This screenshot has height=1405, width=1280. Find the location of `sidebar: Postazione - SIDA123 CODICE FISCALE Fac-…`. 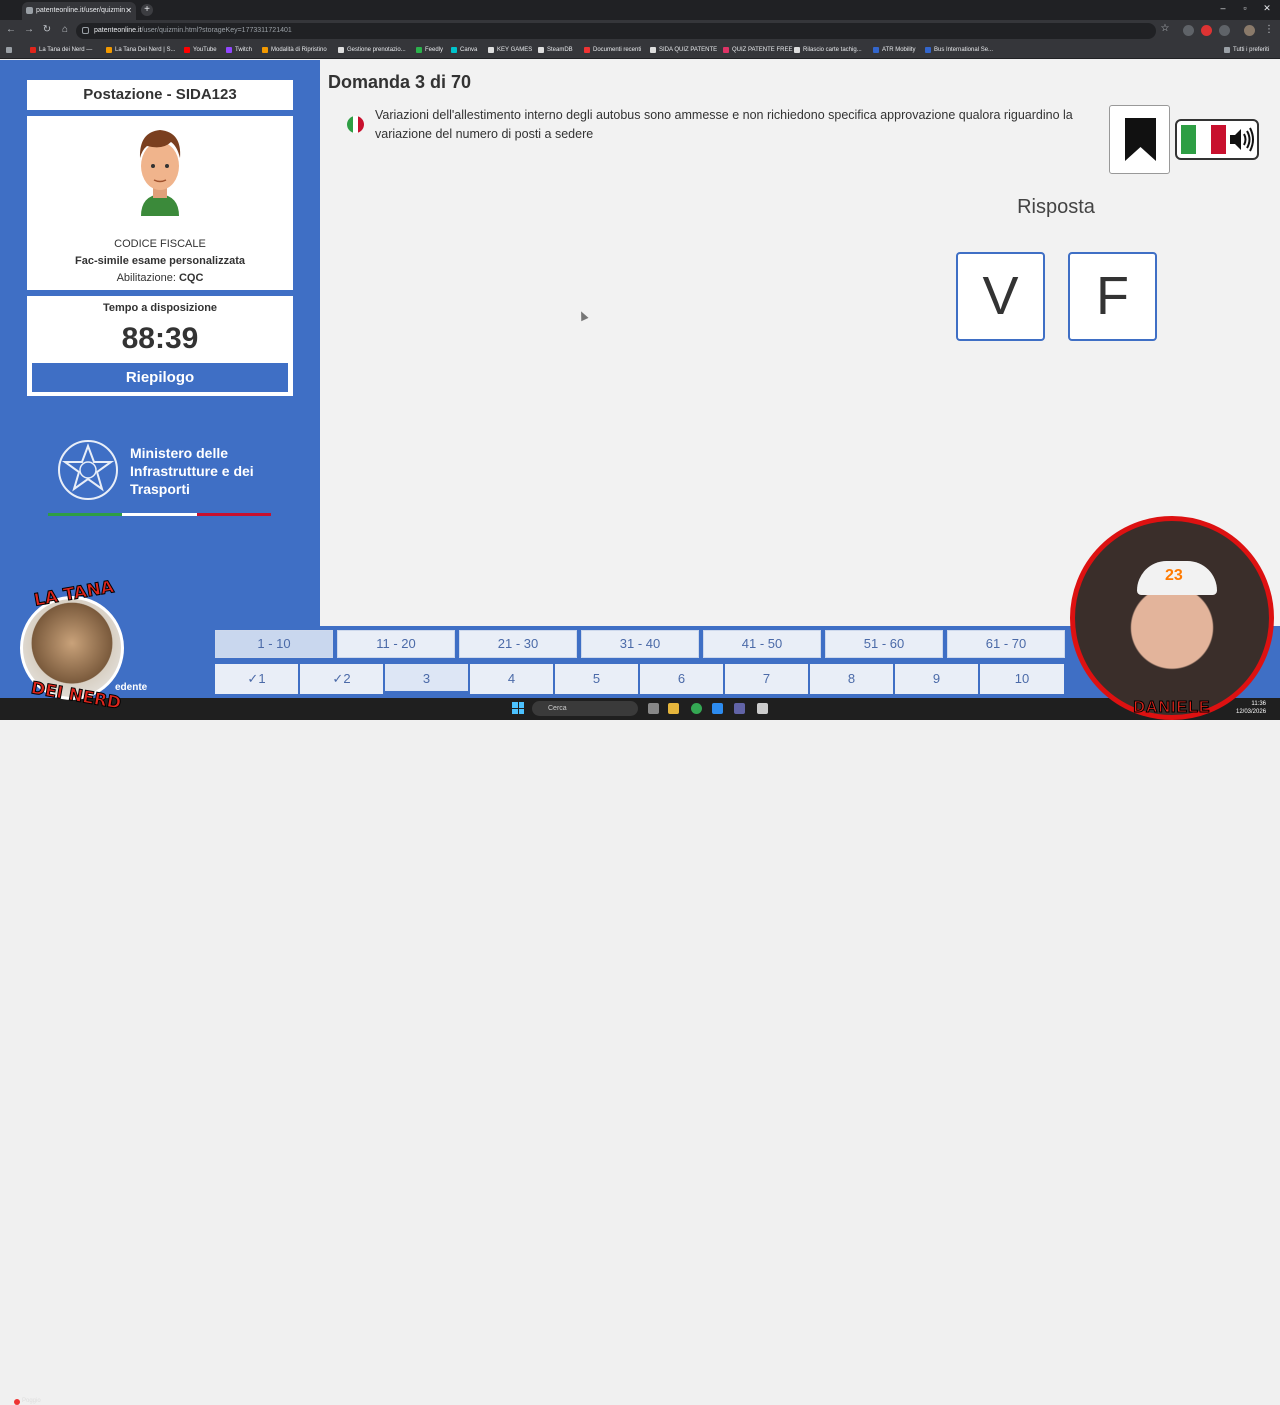

sidebar: Postazione - SIDA123 CODICE FISCALE Fac-… is located at coordinates (160, 343).